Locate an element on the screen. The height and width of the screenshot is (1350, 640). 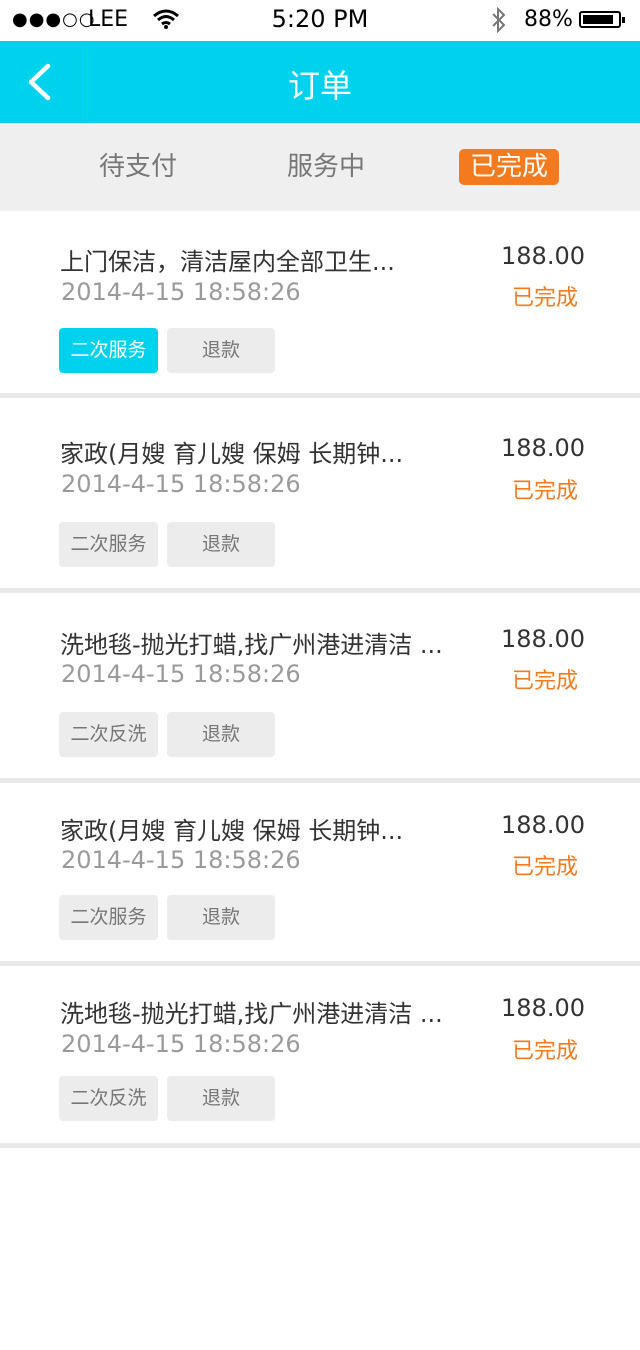
nav-bar: 订单 is located at coordinates (320, 82).